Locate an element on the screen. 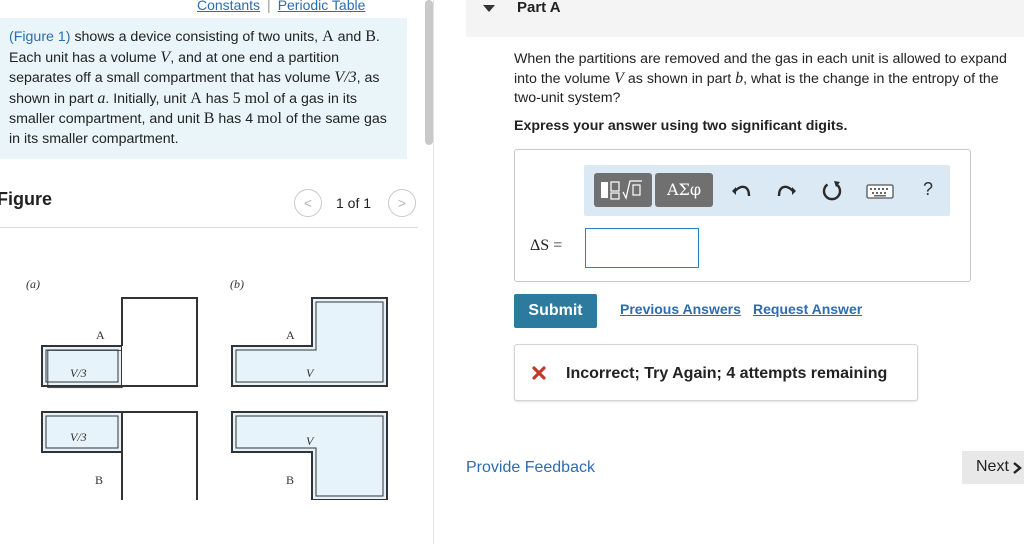  part-b-symbol: b is located at coordinates (739, 78).